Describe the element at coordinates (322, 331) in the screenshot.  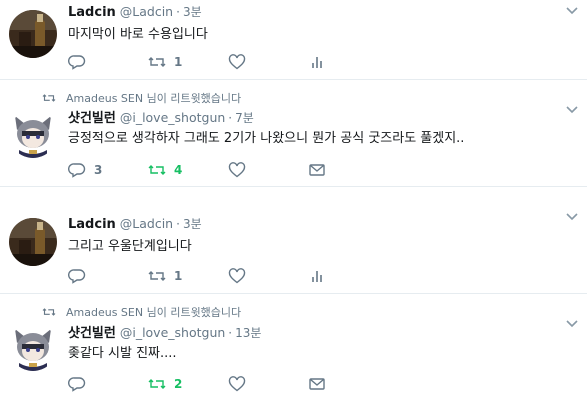
I see `tweet-header: 샷건빌런 @i_love_shotgun · 13분` at that location.